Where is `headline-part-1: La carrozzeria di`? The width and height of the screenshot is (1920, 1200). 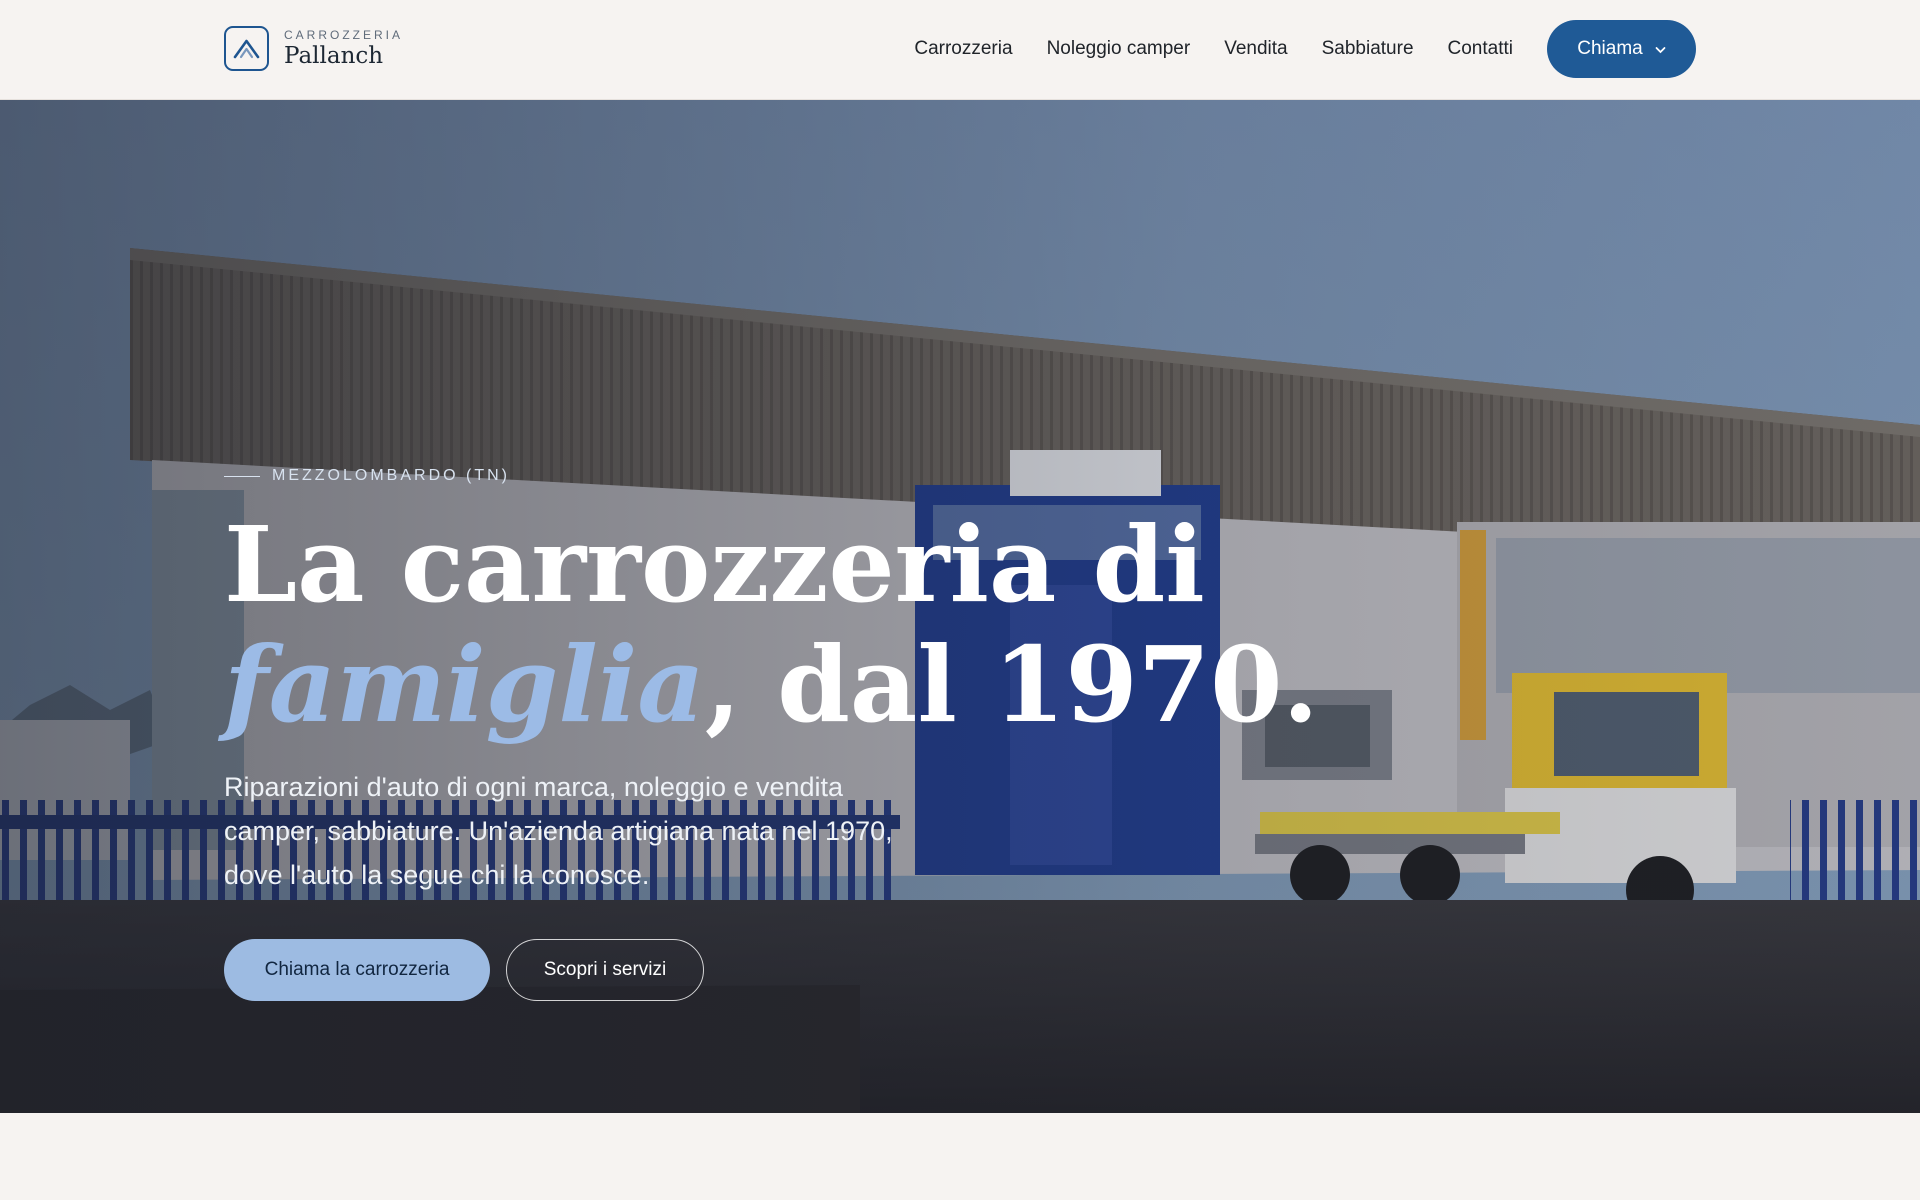 headline-part-1: La carrozzeria di is located at coordinates (714, 564).